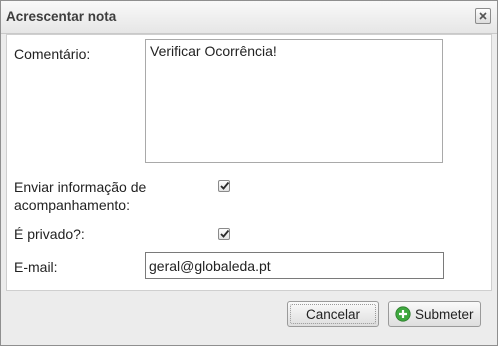 This screenshot has width=498, height=346. I want to click on email-input, so click(294, 265).